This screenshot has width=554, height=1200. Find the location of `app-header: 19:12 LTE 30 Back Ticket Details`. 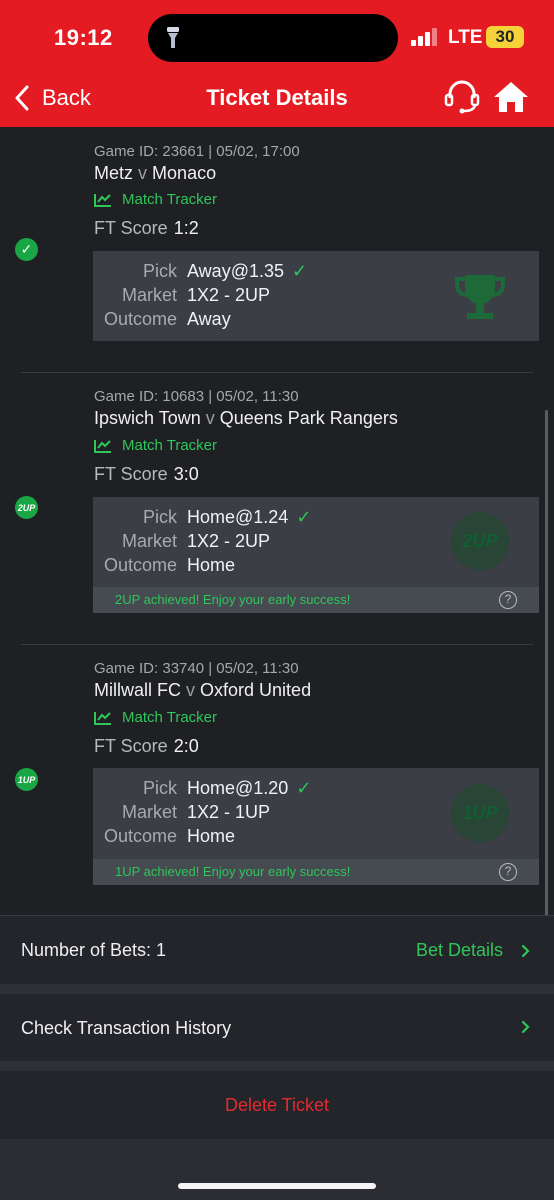

app-header: 19:12 LTE 30 Back Ticket Details is located at coordinates (277, 63).